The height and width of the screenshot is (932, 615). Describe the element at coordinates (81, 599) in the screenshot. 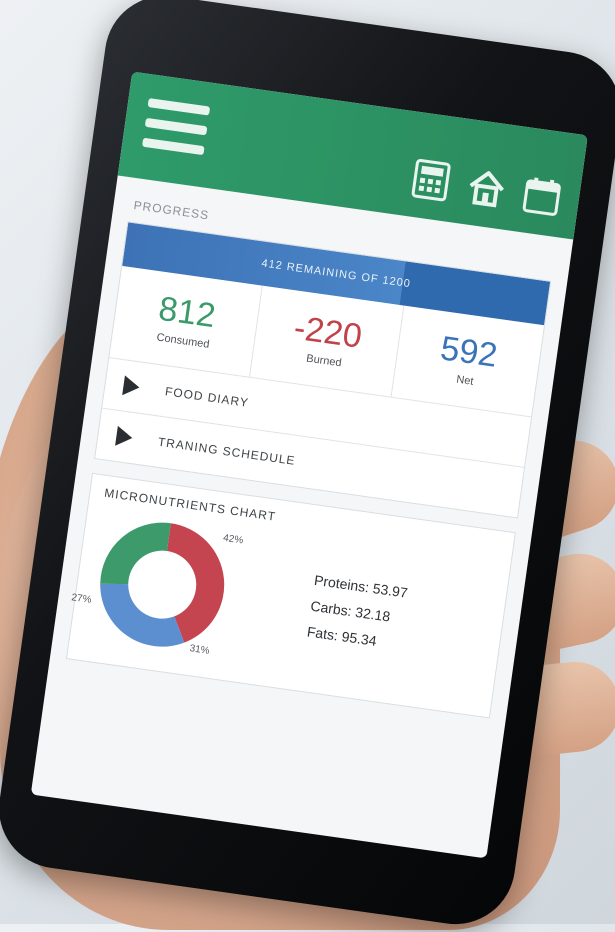

I see `slice-label: 27%` at that location.